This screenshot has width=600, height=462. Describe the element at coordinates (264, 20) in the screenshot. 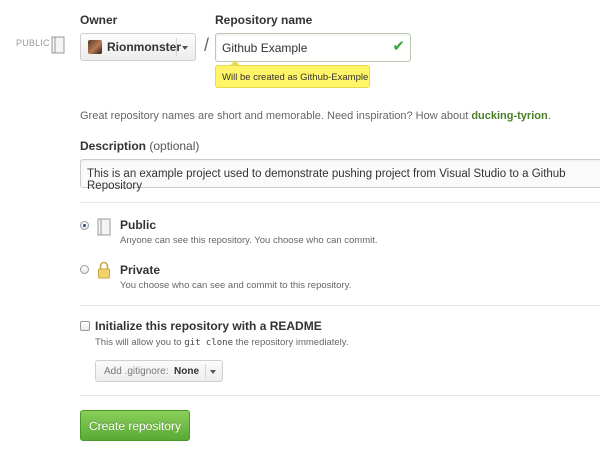

I see `repo-name-label: Repository name` at that location.